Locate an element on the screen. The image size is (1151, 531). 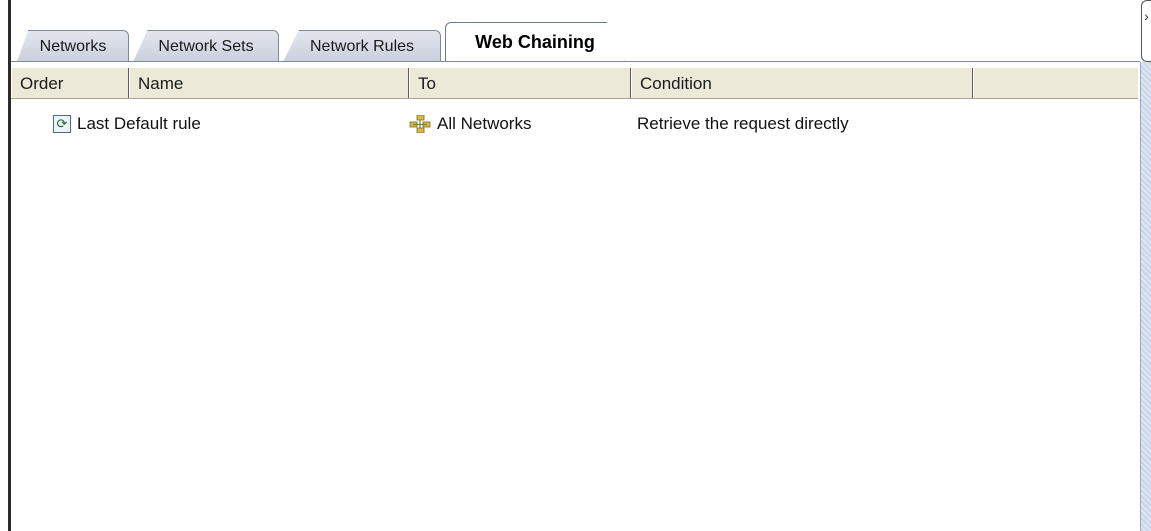
tab-web-chaining: Web Chaining is located at coordinates (535, 42).